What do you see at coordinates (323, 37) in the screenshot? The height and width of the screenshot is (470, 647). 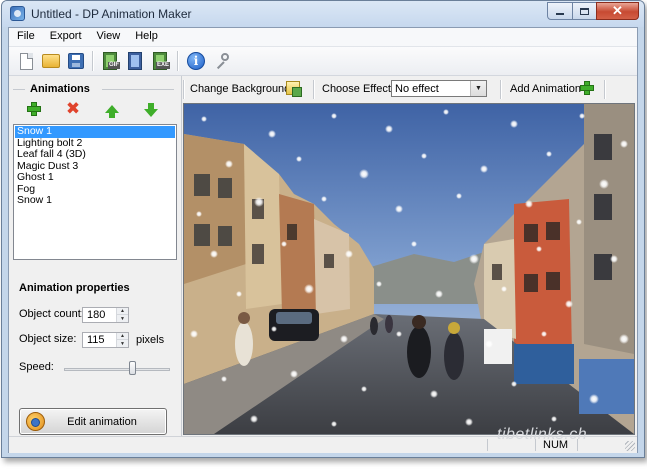 I see `menu-bar: File Export View Help` at bounding box center [323, 37].